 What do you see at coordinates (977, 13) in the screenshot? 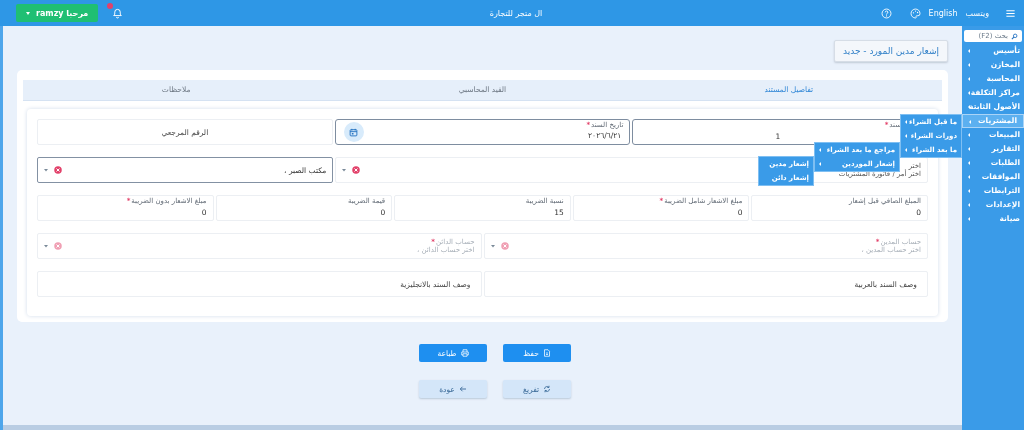
I see `top-bar-label: ويتسب` at bounding box center [977, 13].